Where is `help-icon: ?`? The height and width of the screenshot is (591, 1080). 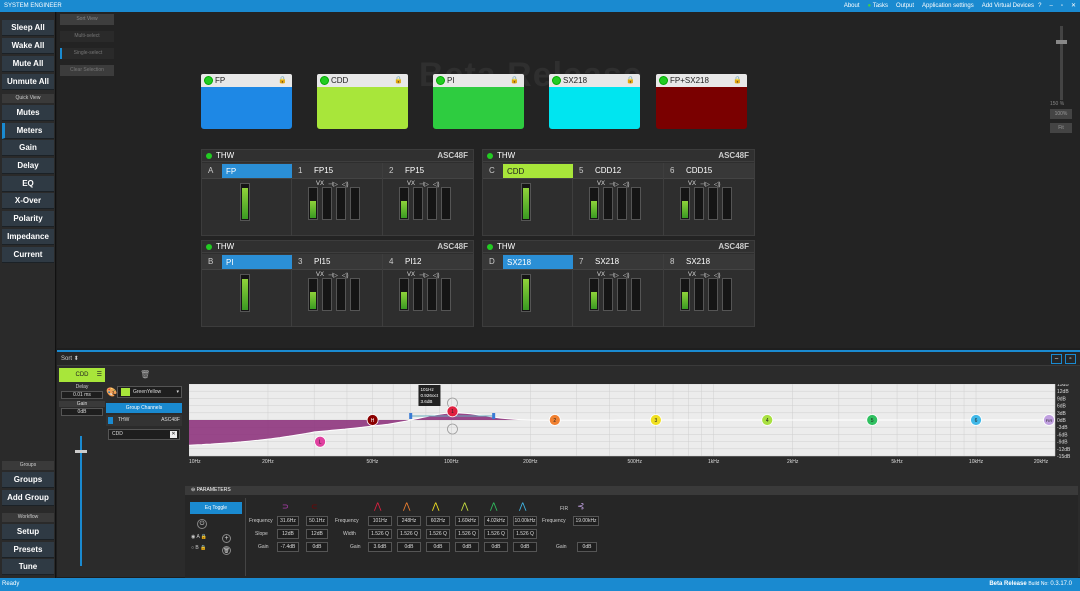
help-icon: ? is located at coordinates (1039, 6).